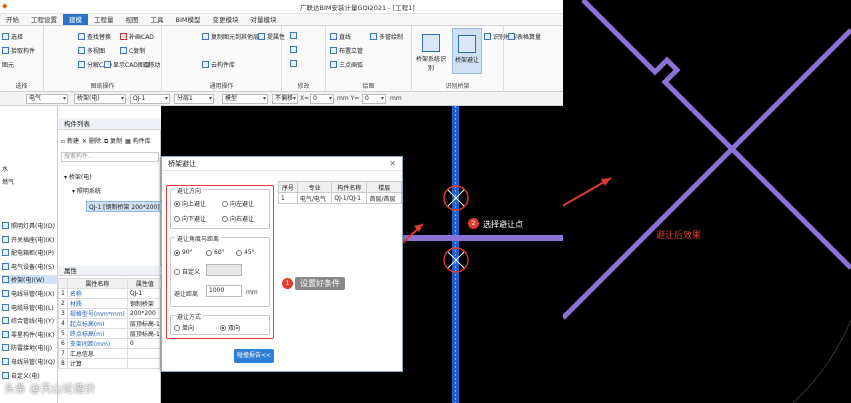  Describe the element at coordinates (384, 198) in the screenshot. I see `table-cell: 首层/首层` at that location.